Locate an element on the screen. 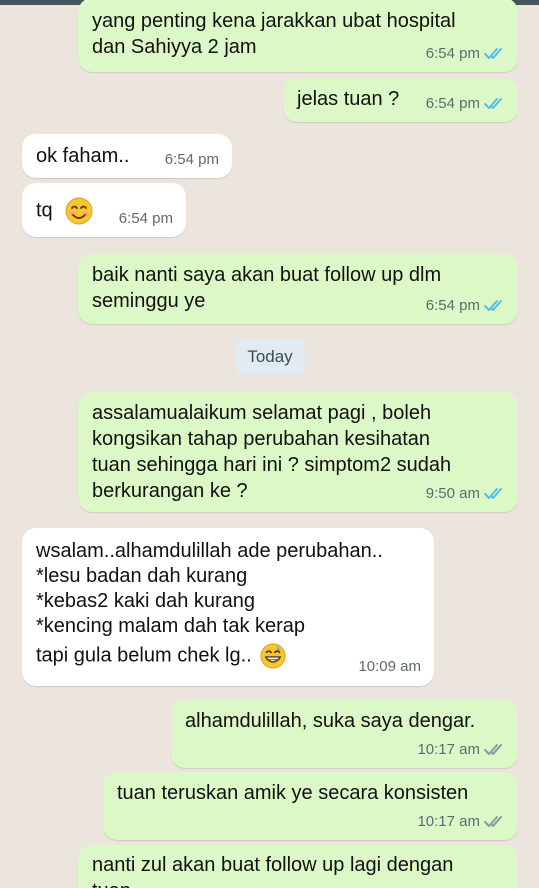  message-incoming: tq 6:54 pm is located at coordinates (104, 210).